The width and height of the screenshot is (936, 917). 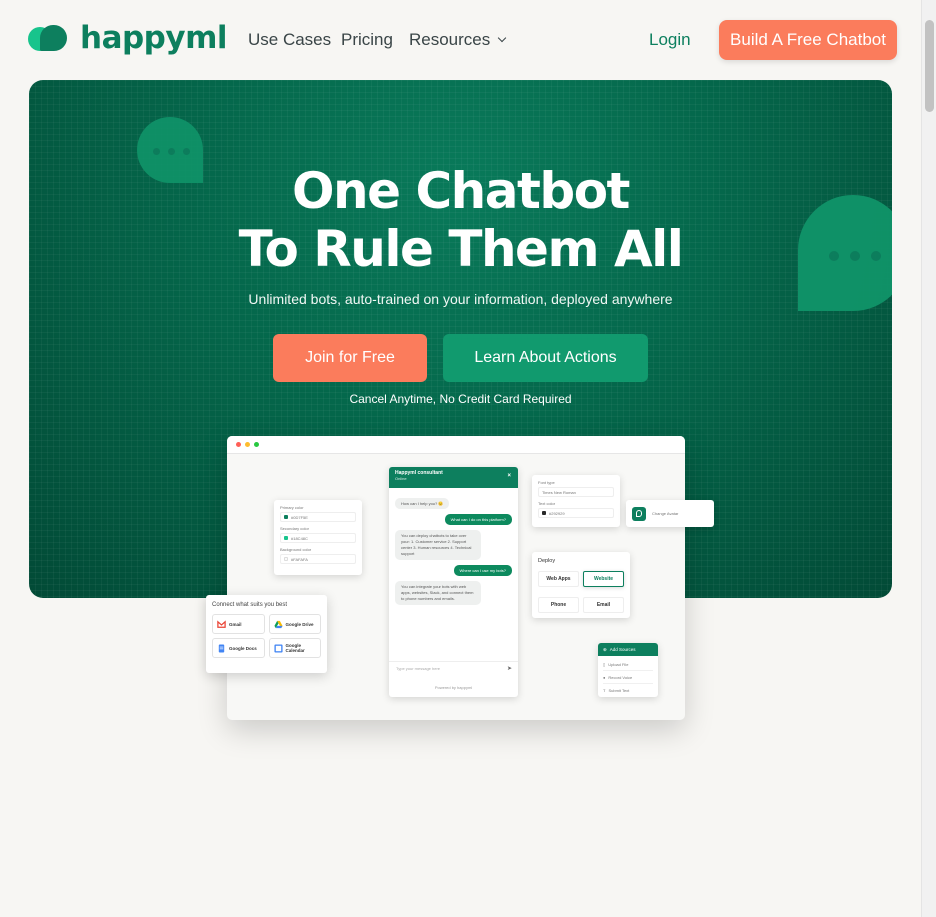 What do you see at coordinates (250, 605) in the screenshot?
I see `connect-title: Connect what suits you best` at bounding box center [250, 605].